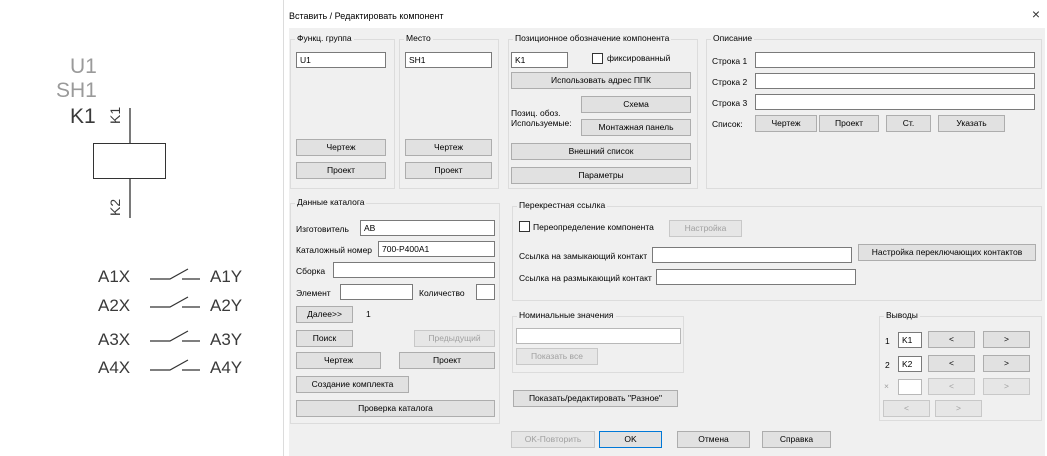 This screenshot has height=456, width=1047. What do you see at coordinates (341, 170) in the screenshot?
I see `func-group-project-button: Проект` at bounding box center [341, 170].